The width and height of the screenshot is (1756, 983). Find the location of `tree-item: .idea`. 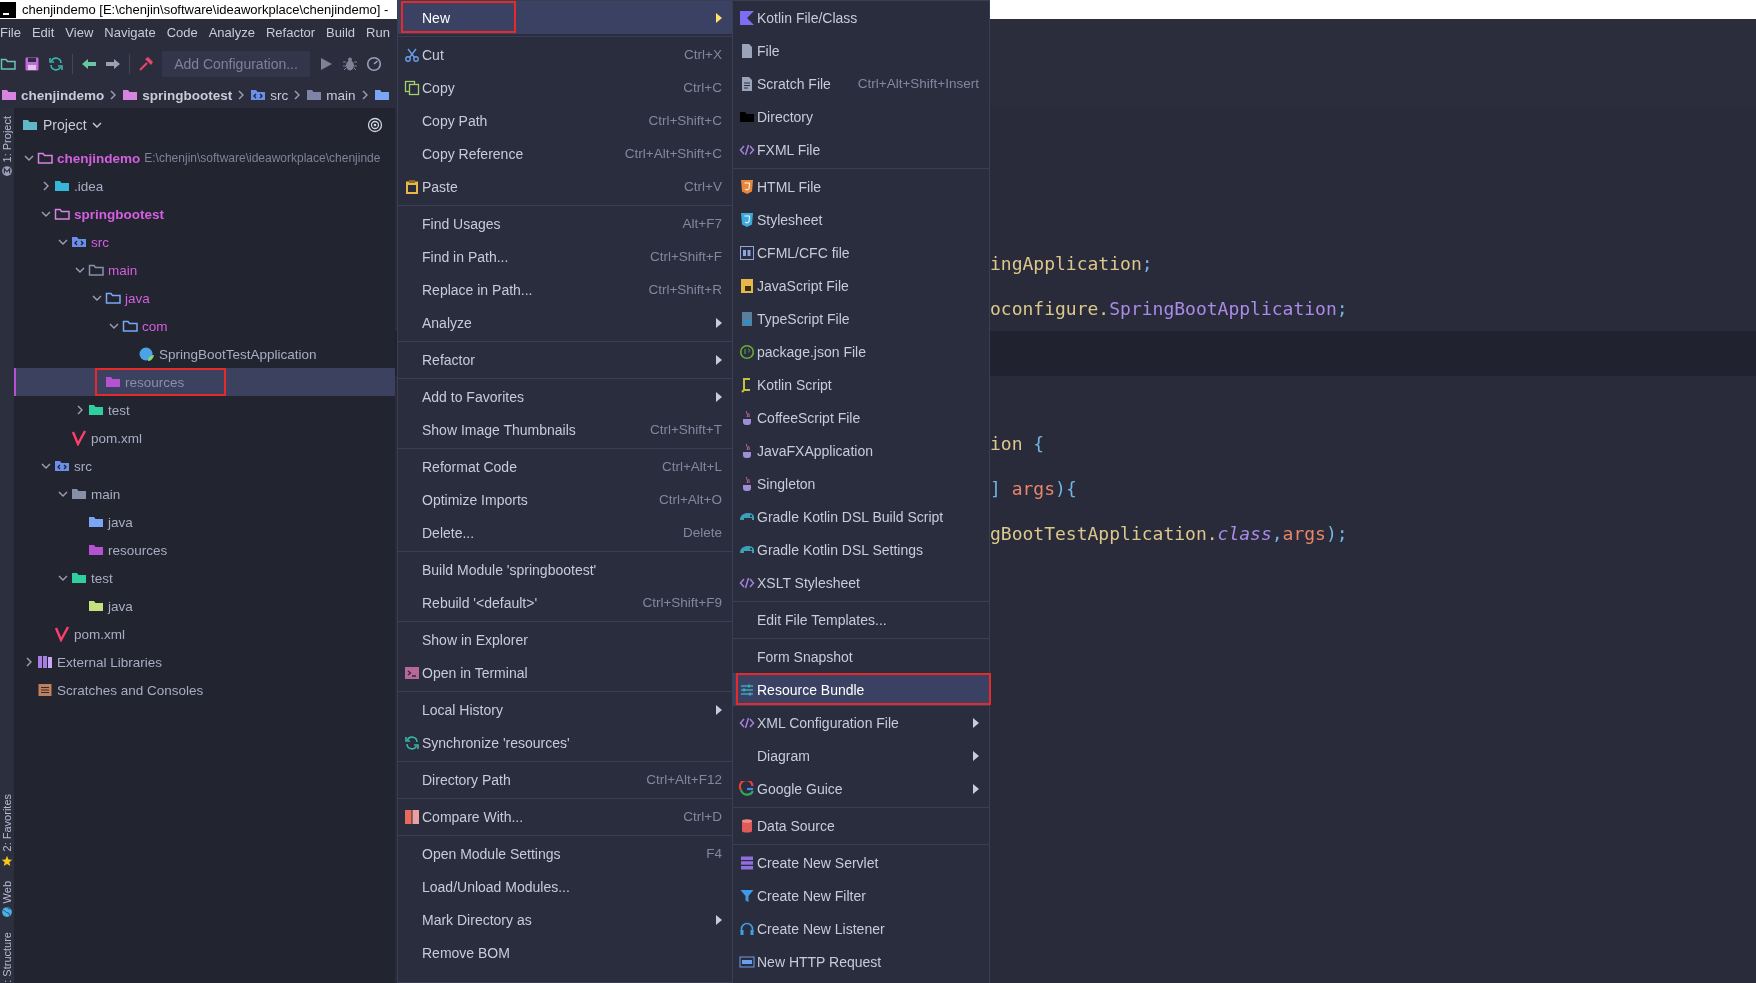

tree-item: .idea is located at coordinates (204, 186).